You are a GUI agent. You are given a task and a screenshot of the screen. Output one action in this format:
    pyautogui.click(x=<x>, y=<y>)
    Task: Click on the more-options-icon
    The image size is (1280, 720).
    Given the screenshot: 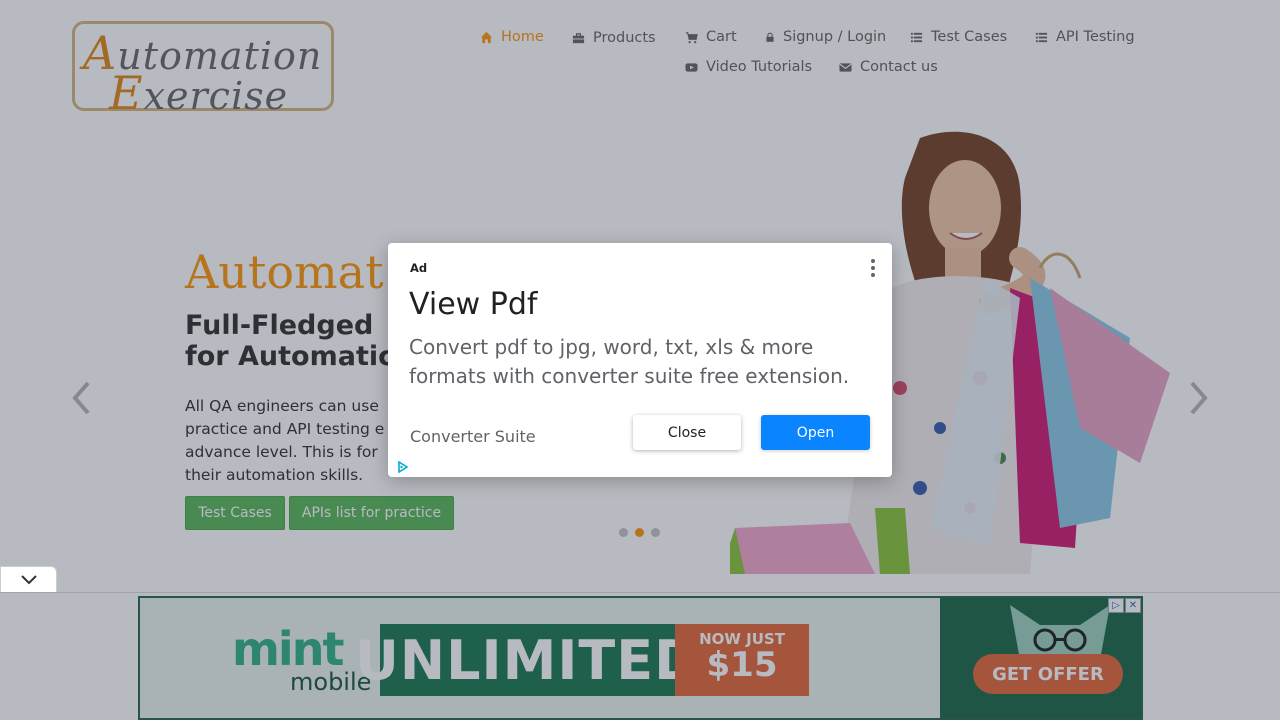 What is the action you would take?
    pyautogui.click(x=873, y=268)
    